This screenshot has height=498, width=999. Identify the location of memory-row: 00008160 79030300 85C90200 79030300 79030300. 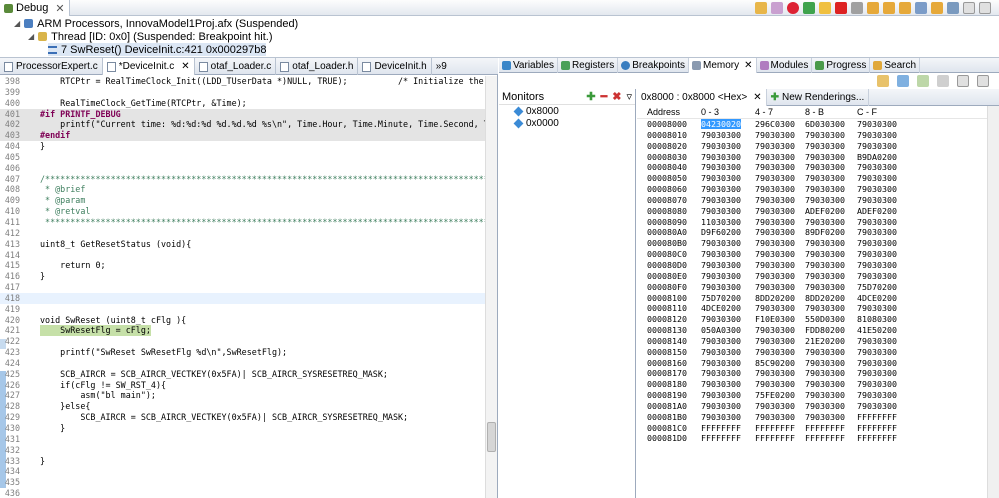
(818, 363).